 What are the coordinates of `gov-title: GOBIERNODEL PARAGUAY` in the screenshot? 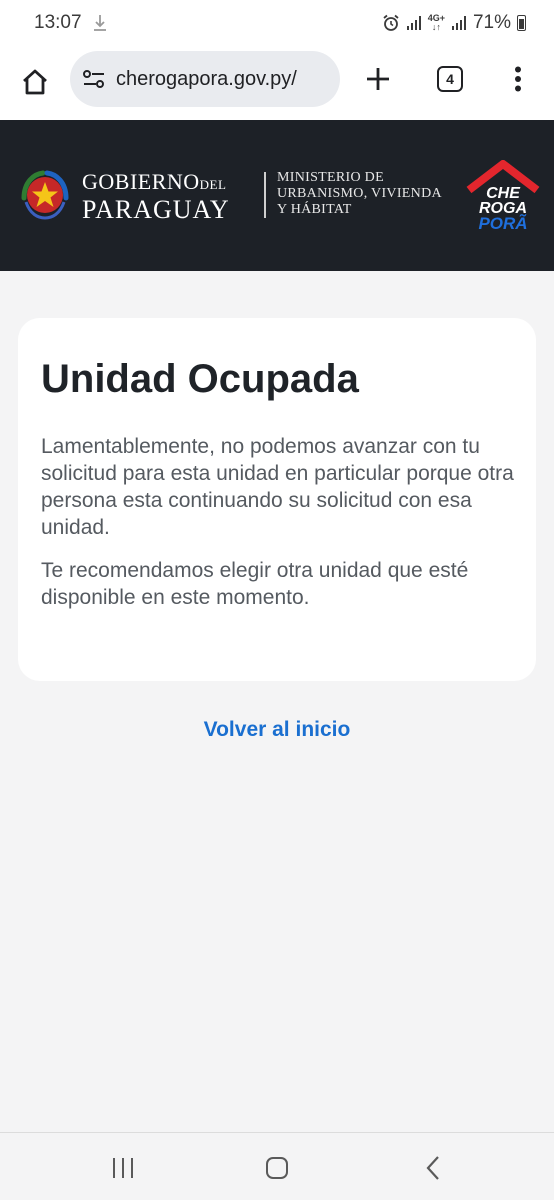 It's located at (156, 196).